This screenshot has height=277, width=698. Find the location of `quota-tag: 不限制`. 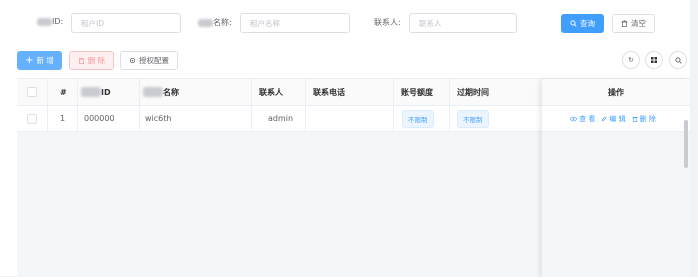

quota-tag: 不限制 is located at coordinates (418, 118).